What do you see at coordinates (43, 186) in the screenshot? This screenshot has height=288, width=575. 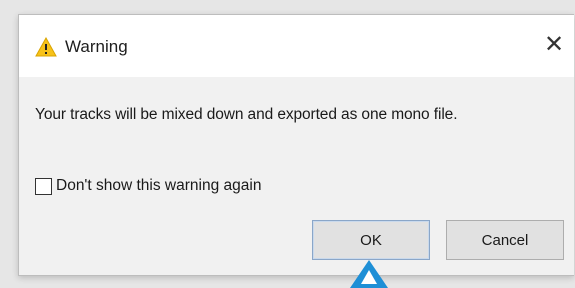 I see `dont-show-again-checkbox` at bounding box center [43, 186].